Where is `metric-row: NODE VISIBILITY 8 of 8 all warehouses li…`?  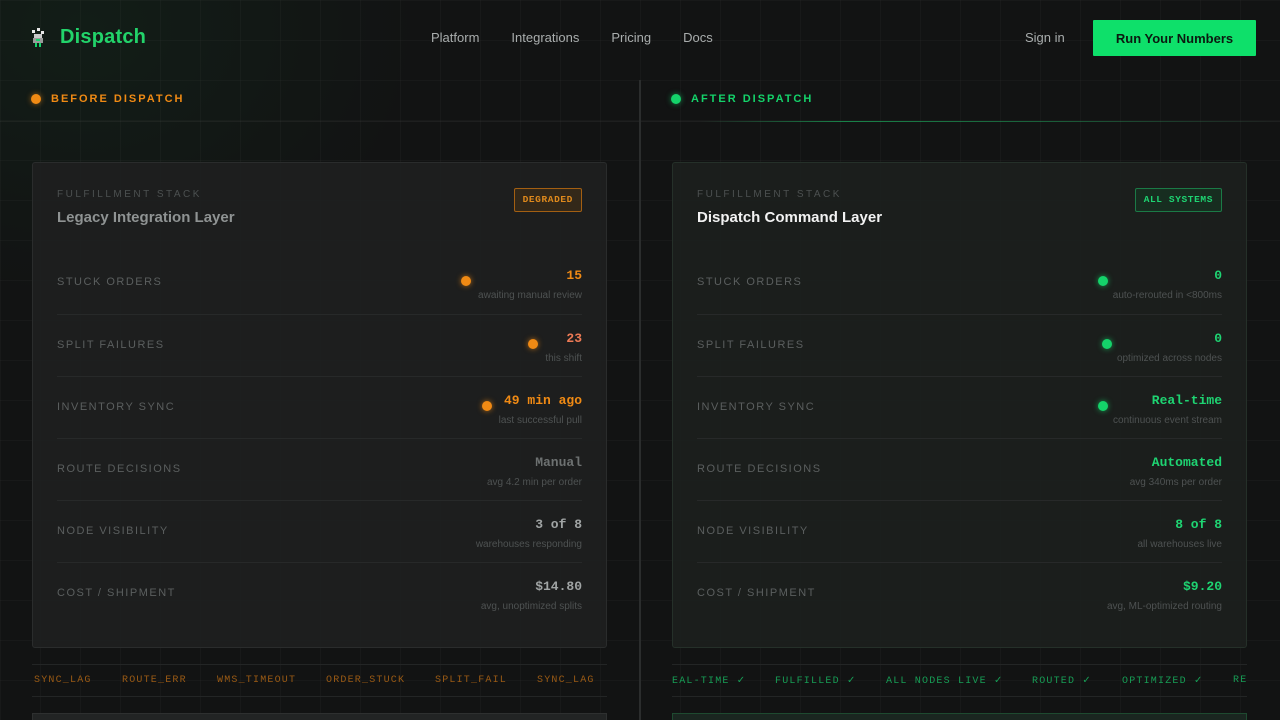 metric-row: NODE VISIBILITY 8 of 8 all warehouses li… is located at coordinates (959, 531).